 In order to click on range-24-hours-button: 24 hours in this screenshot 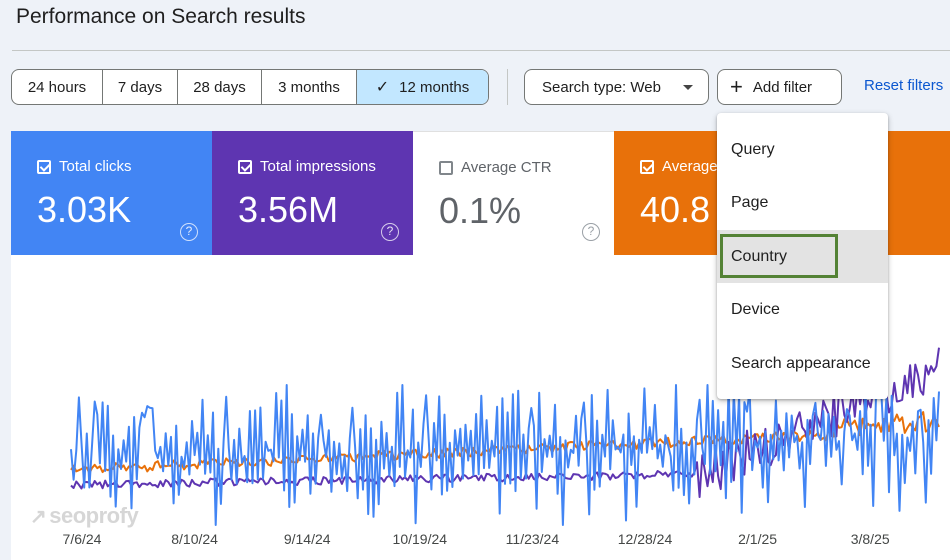, I will do `click(57, 87)`.